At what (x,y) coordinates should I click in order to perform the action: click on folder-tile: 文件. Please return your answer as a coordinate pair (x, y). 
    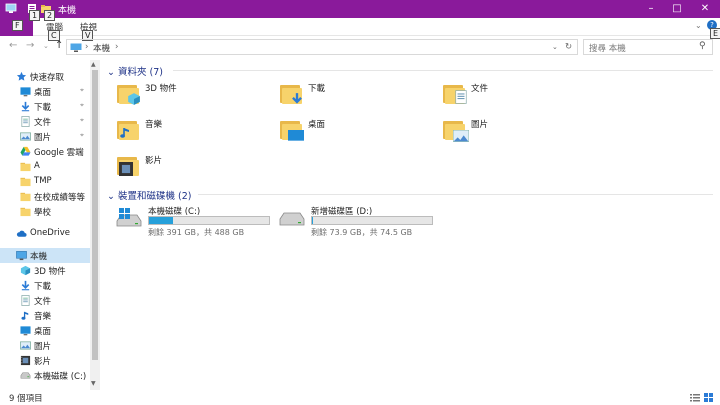
    Looking at the image, I should click on (509, 98).